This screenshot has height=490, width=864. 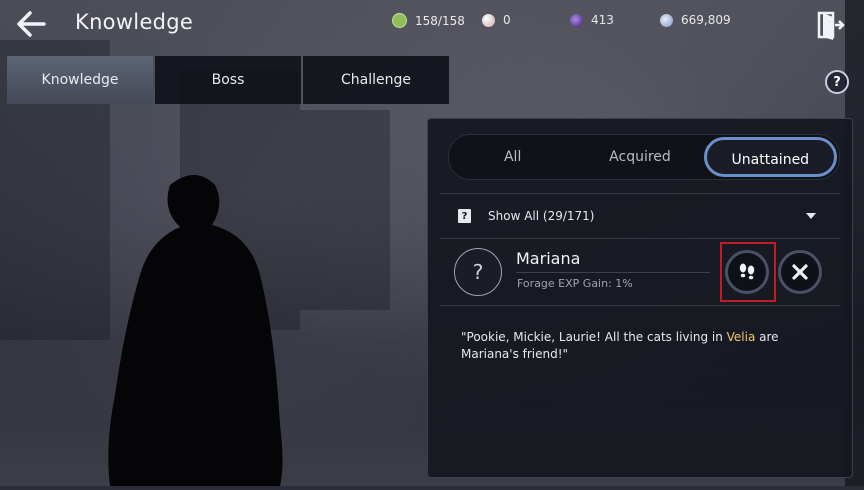 What do you see at coordinates (488, 20) in the screenshot?
I see `pearl-icon` at bounding box center [488, 20].